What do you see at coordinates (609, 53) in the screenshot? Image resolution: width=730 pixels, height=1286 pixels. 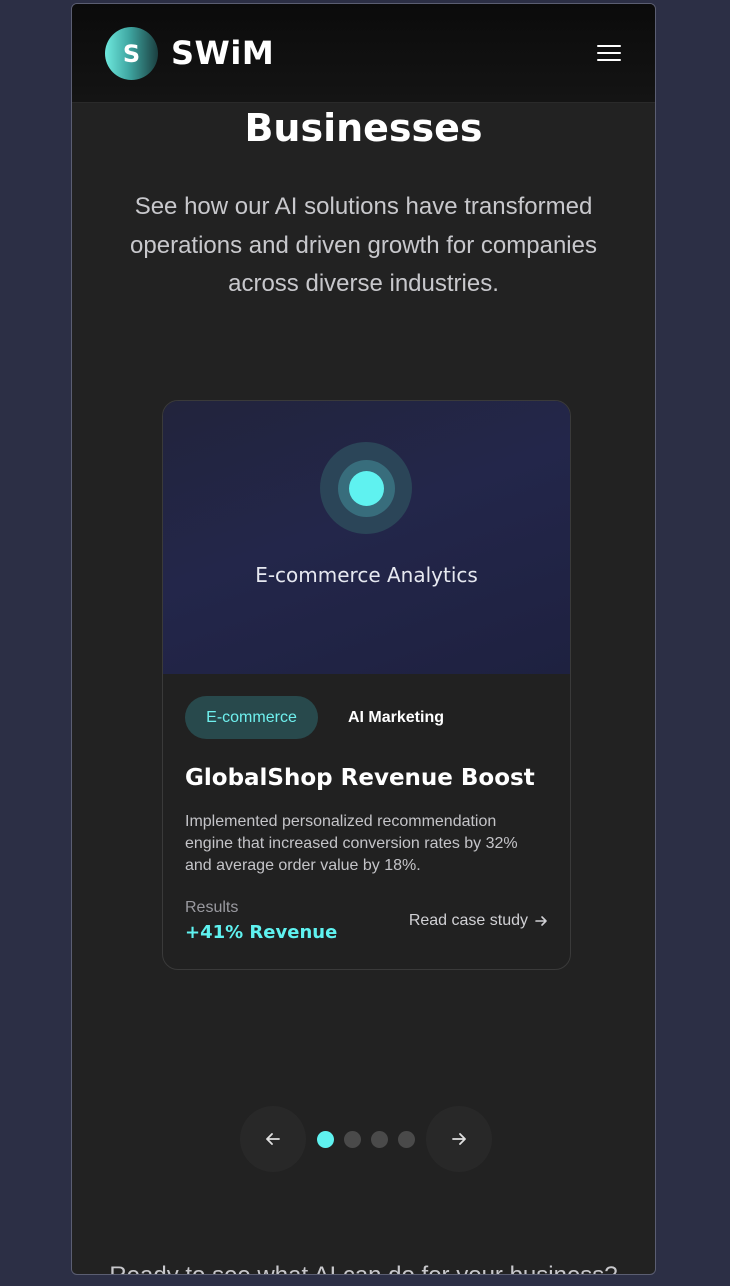 I see `hamburger-menu-icon` at bounding box center [609, 53].